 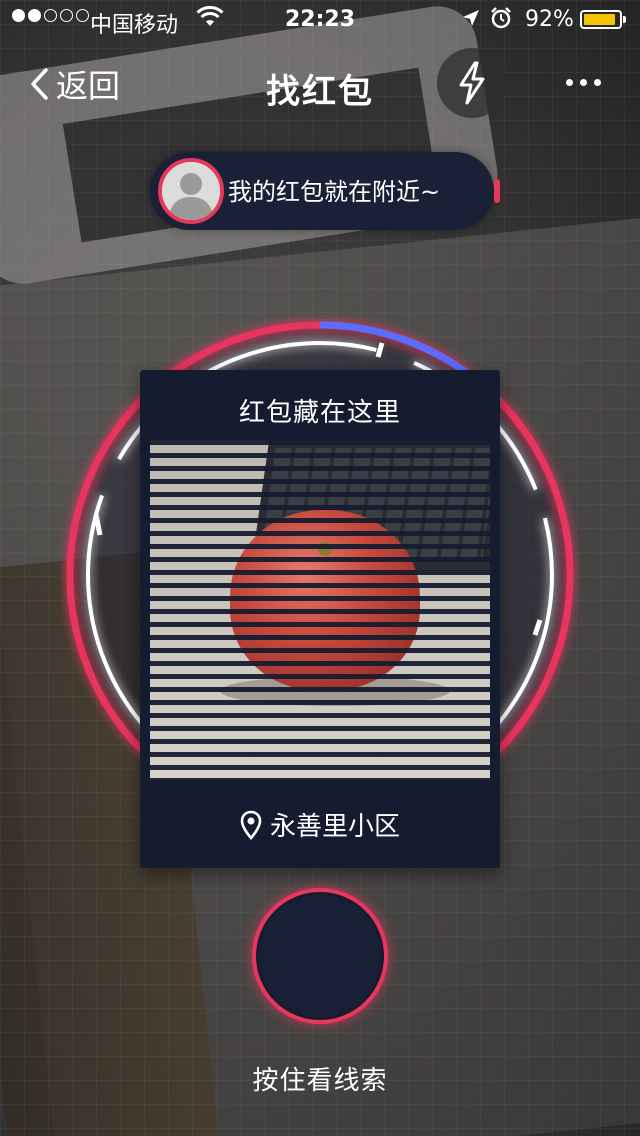 What do you see at coordinates (603, 19) in the screenshot?
I see `battery-icon` at bounding box center [603, 19].